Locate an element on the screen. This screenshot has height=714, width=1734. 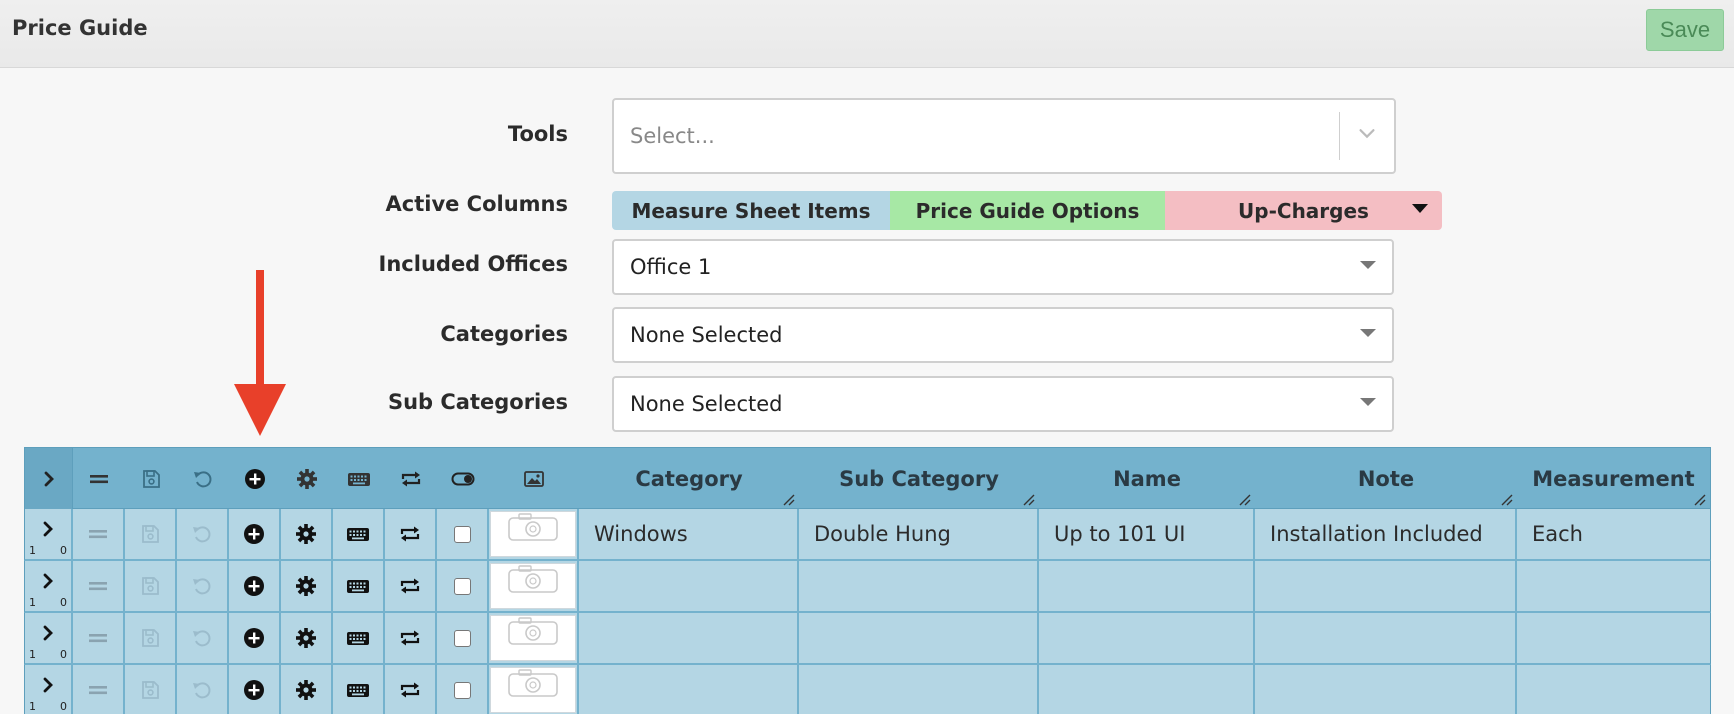
cell-category: Windows is located at coordinates (689, 534).